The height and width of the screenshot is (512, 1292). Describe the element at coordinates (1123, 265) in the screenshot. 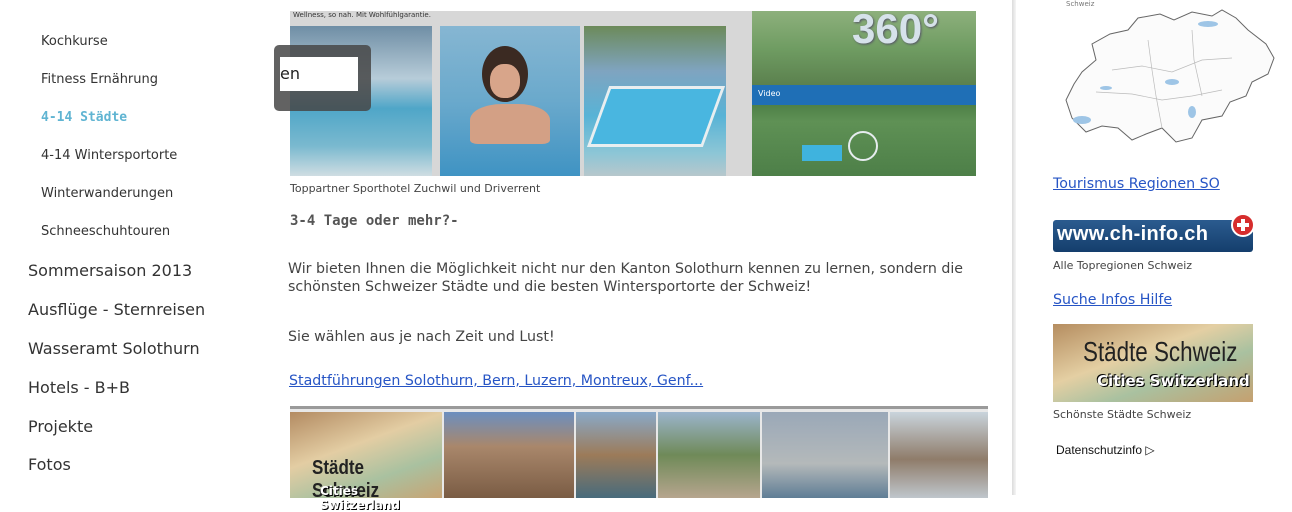

I see `ch-info-caption: Alle Topregionen Schweiz` at that location.